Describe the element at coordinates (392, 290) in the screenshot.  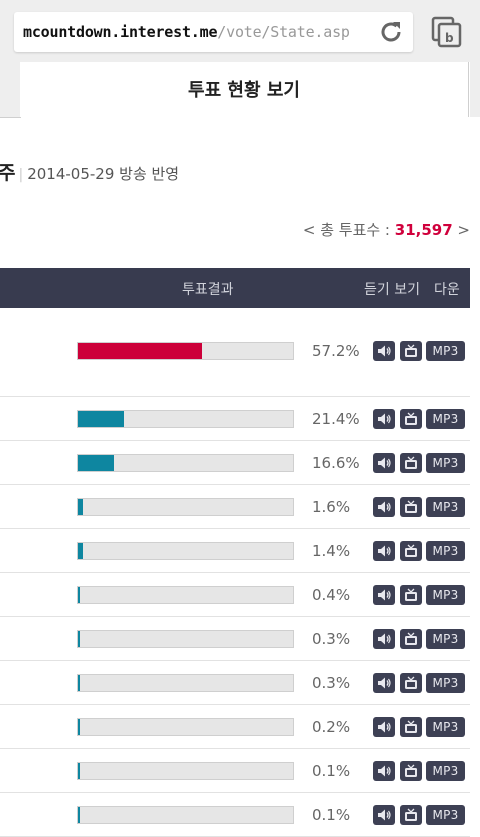
I see `header-listen-watch: 듣기 보기` at that location.